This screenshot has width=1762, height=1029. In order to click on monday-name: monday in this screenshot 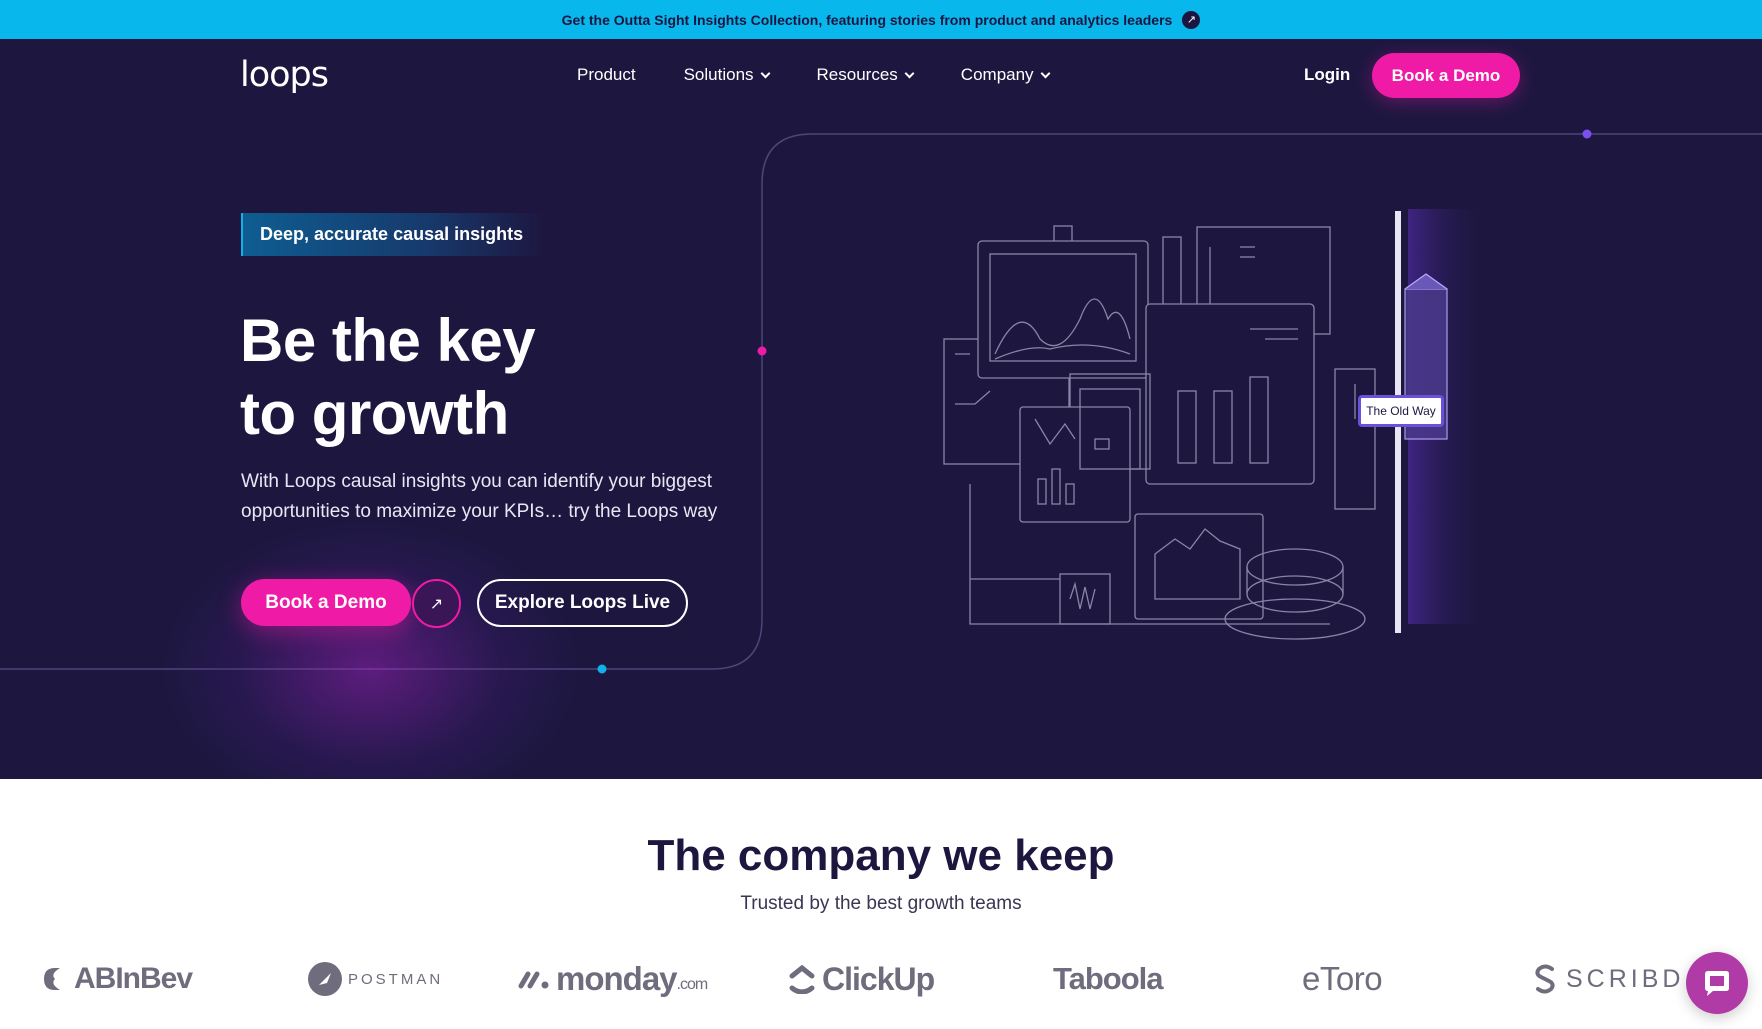, I will do `click(617, 978)`.